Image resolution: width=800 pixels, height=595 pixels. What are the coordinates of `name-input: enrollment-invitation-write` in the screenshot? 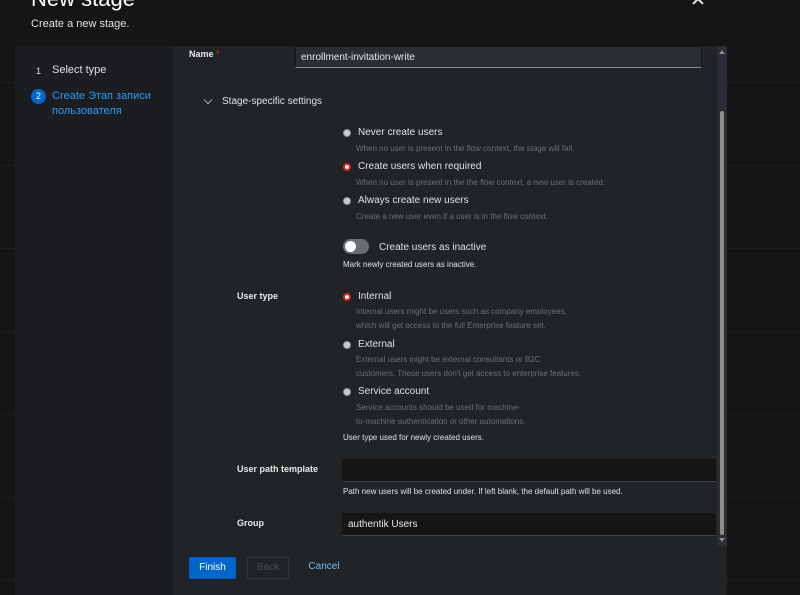 It's located at (498, 57).